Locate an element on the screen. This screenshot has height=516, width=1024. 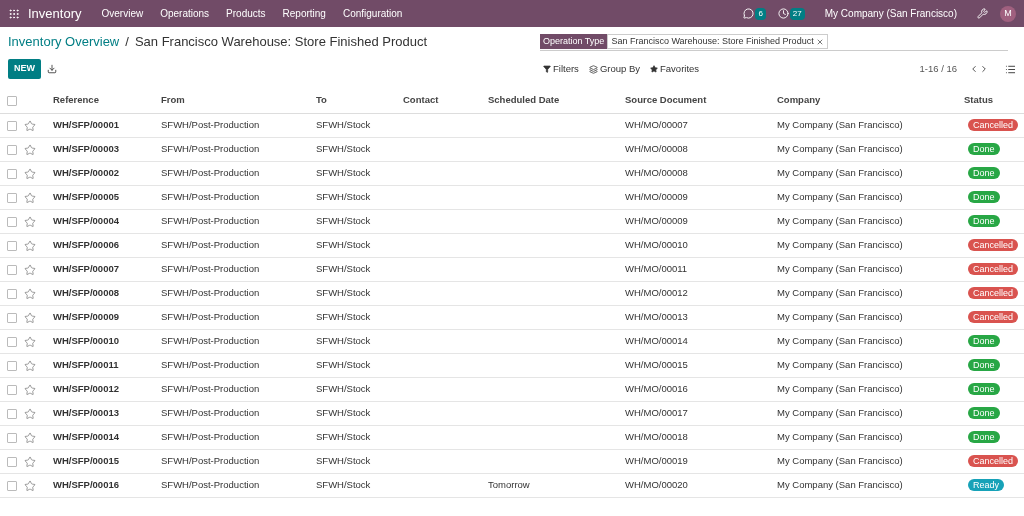
breadcrumb-link: Inventory Overview is located at coordinates (64, 42).